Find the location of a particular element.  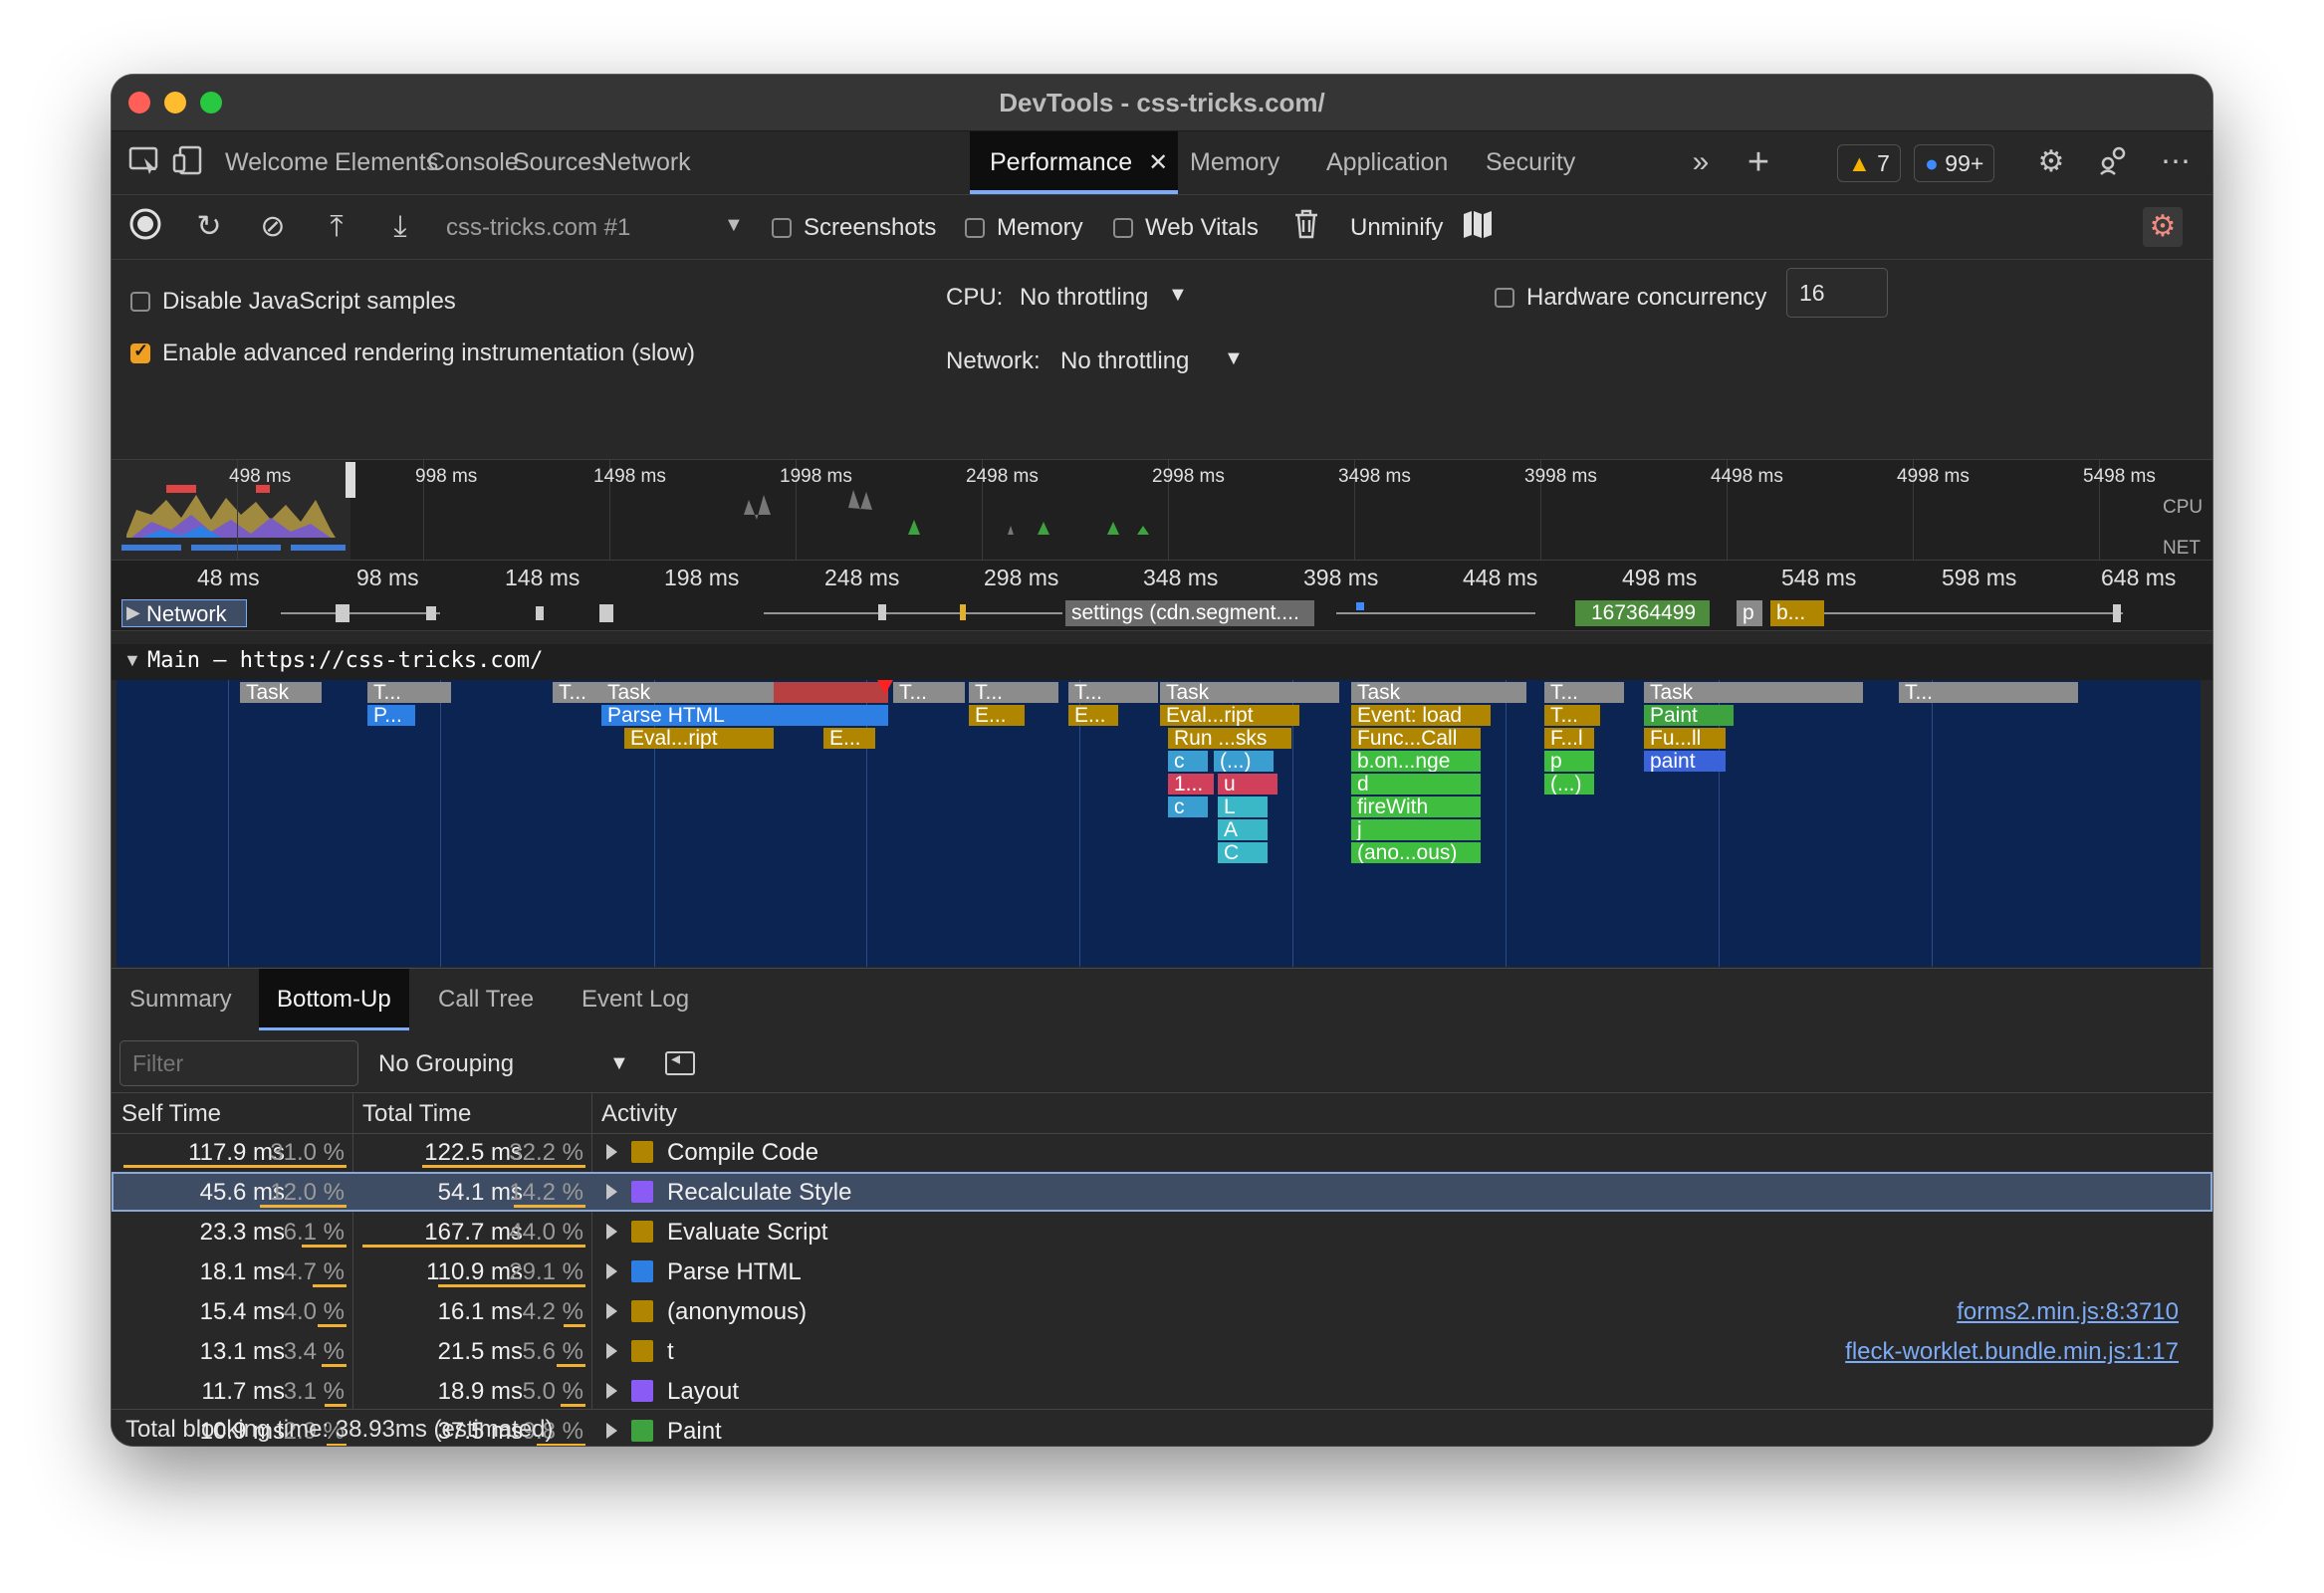

flame-block: j is located at coordinates (1416, 829).